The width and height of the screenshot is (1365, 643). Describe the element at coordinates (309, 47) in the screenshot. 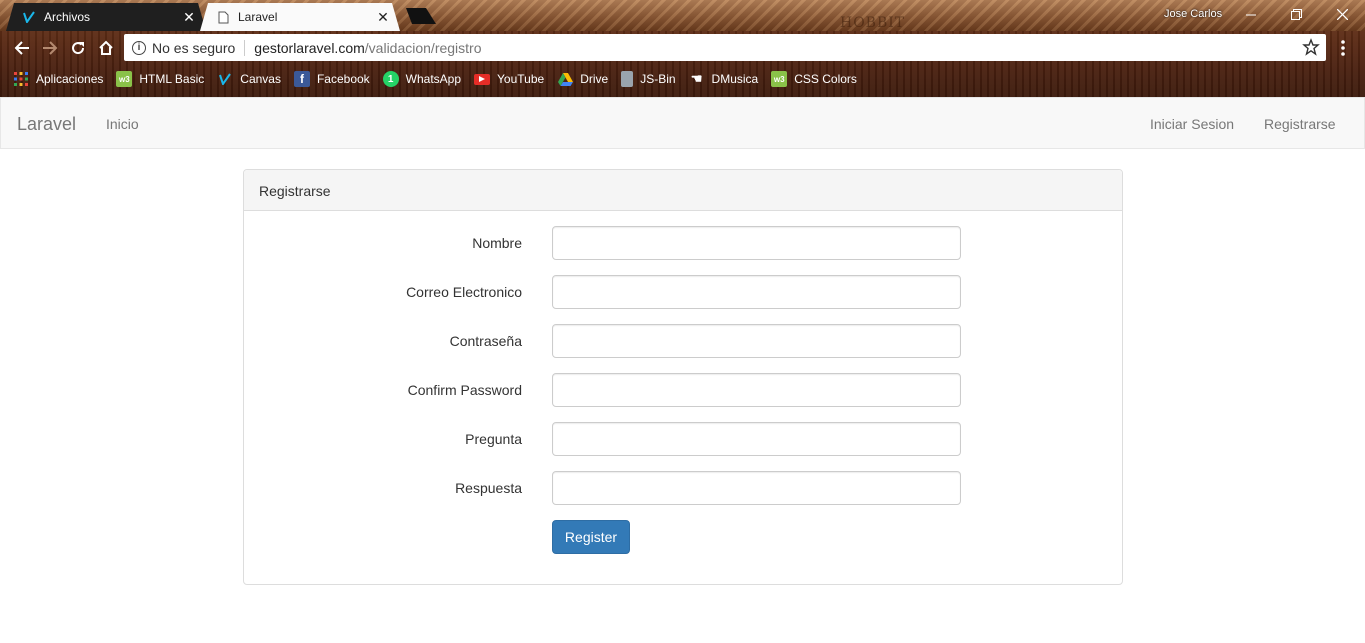

I see `url-host: gestorlaravel.com` at that location.